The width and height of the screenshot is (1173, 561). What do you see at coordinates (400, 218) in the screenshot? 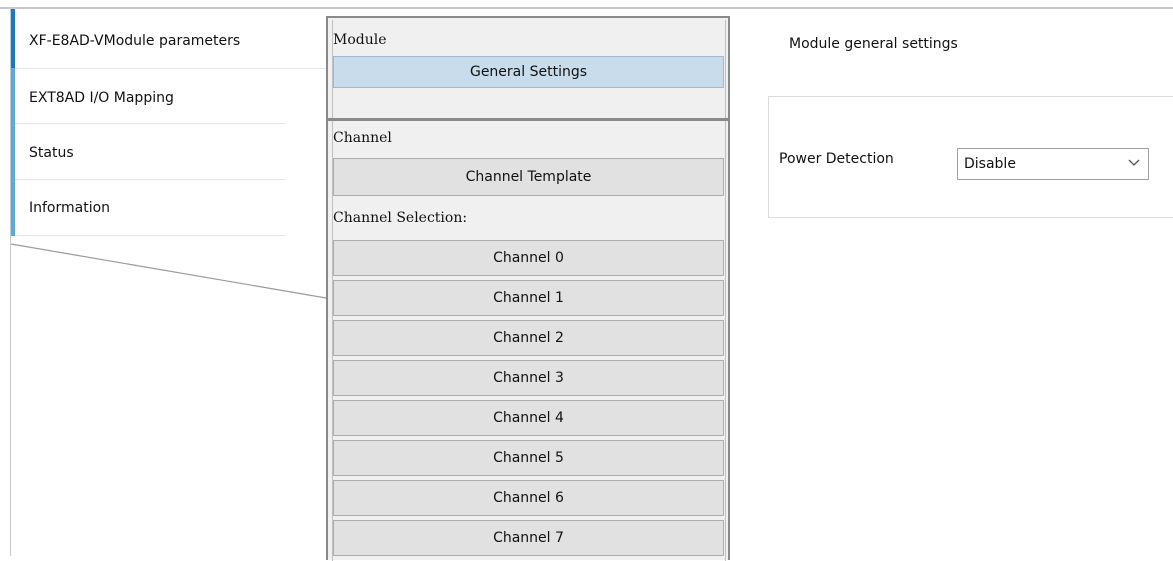
I see `channel-selection-label: Channel Selection:` at bounding box center [400, 218].